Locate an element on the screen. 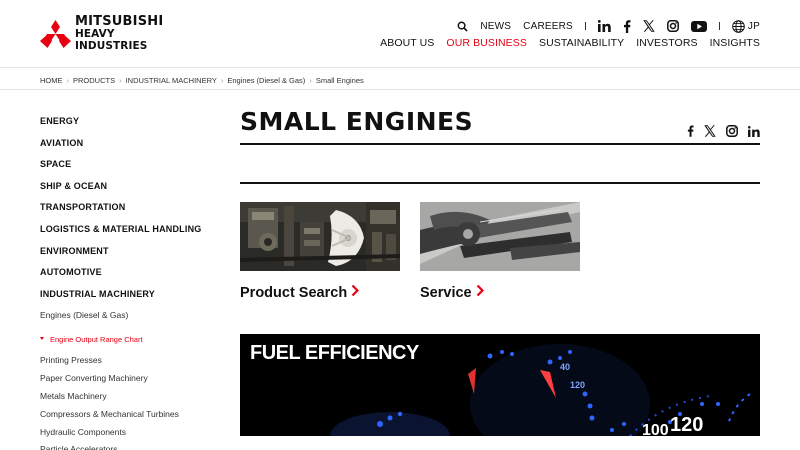  sidebar-item-printing-presses: Printing Presses is located at coordinates (130, 361).